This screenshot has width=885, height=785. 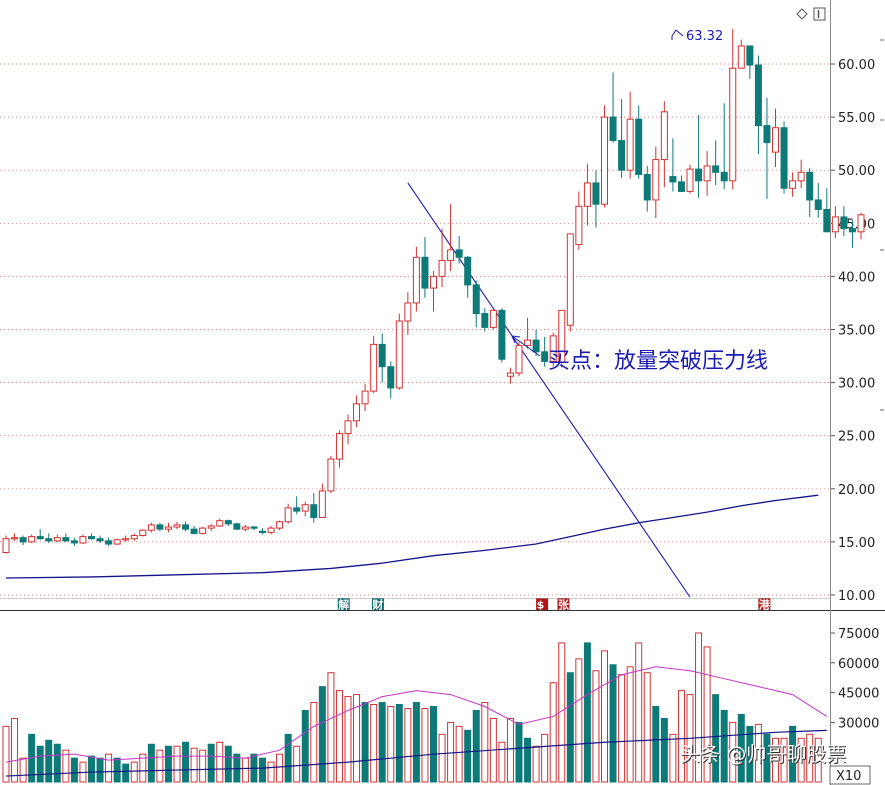 What do you see at coordinates (858, 634) in the screenshot?
I see `volume-tick-label: 75000` at bounding box center [858, 634].